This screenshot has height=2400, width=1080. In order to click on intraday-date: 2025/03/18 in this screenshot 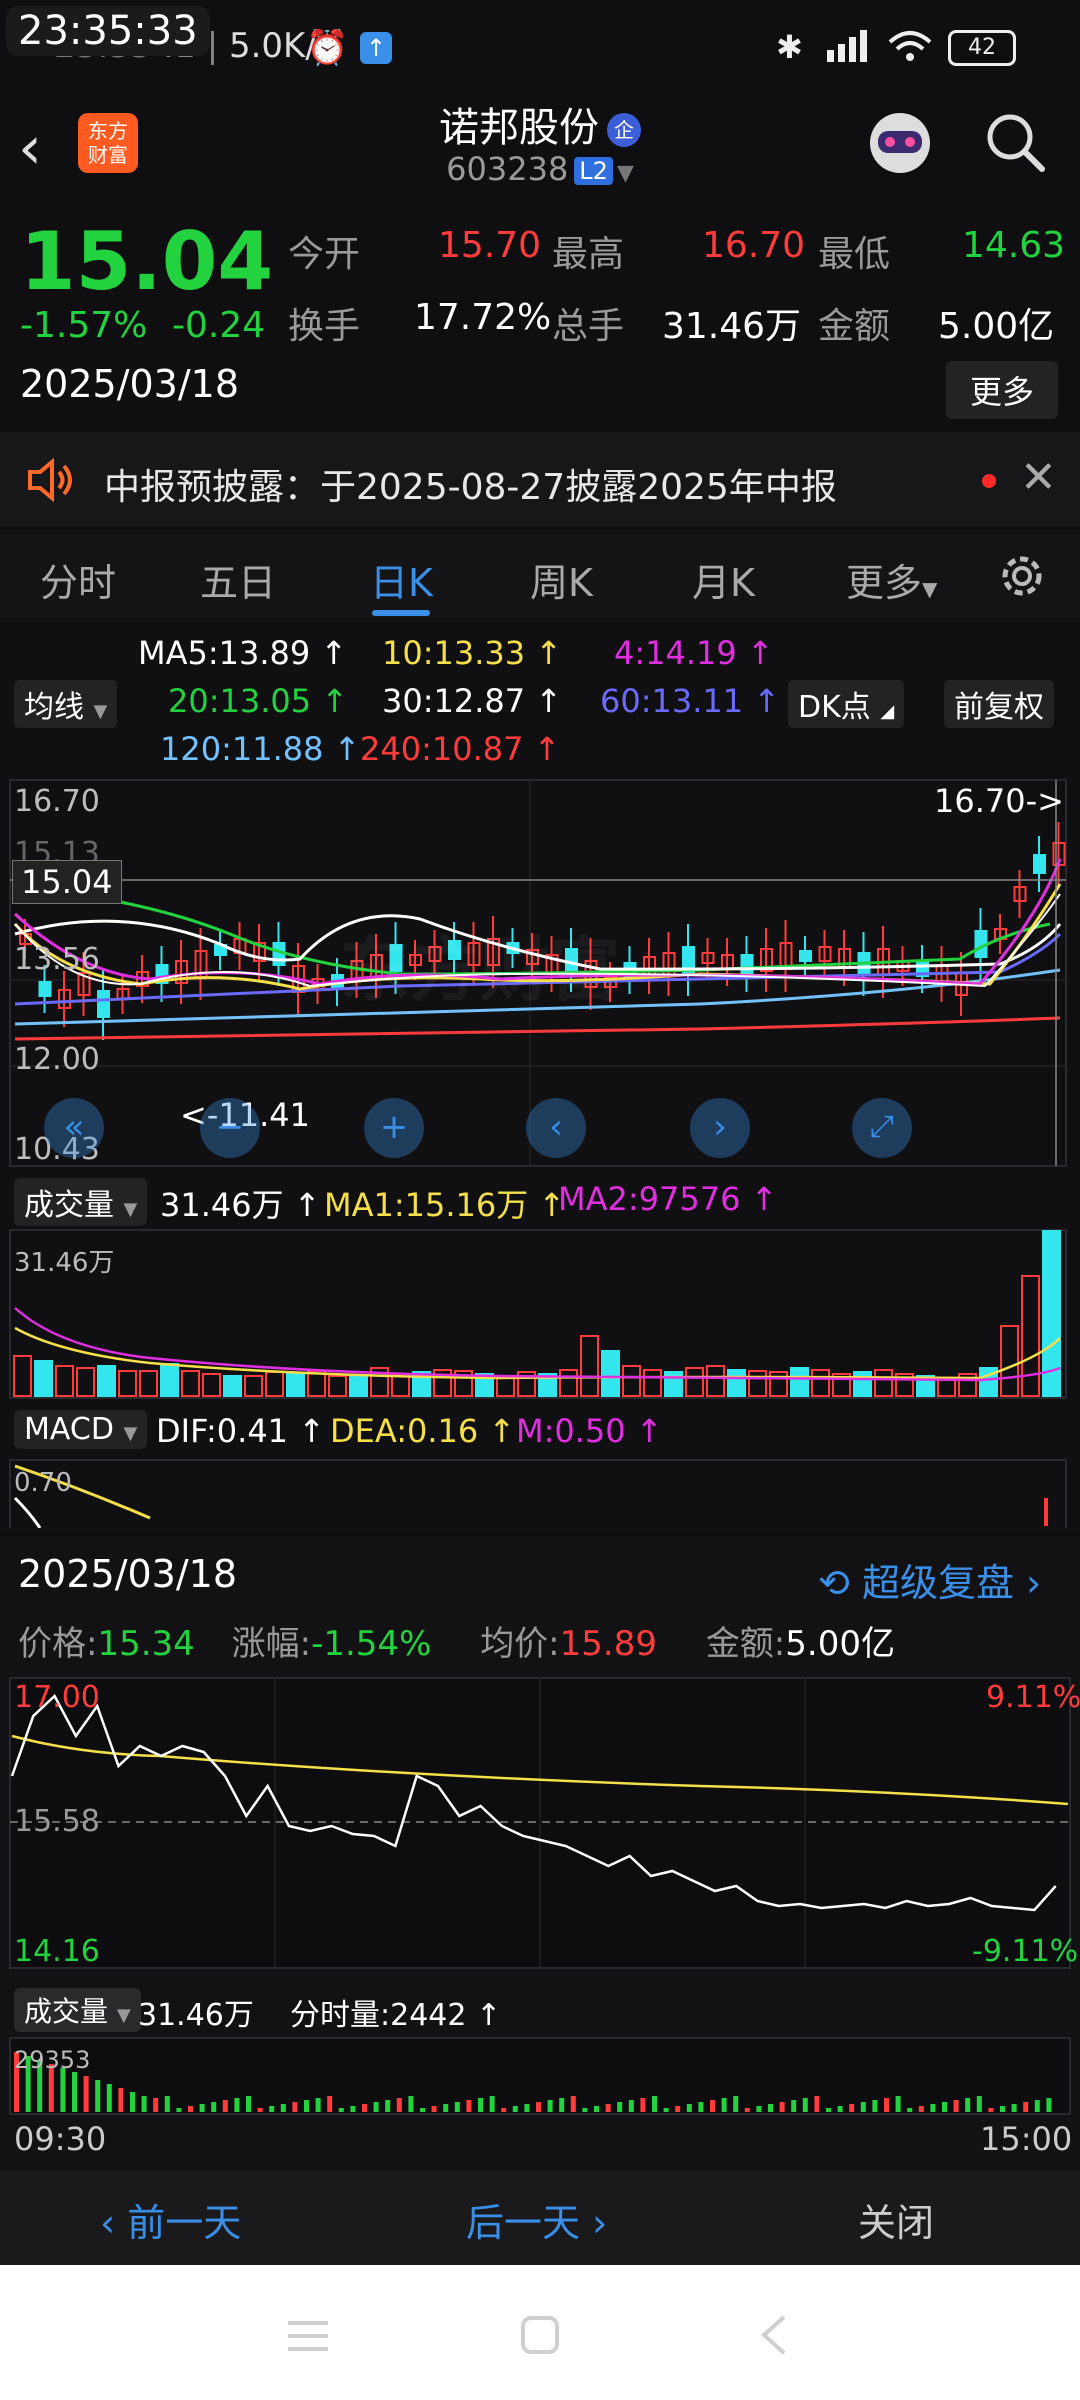, I will do `click(128, 1574)`.